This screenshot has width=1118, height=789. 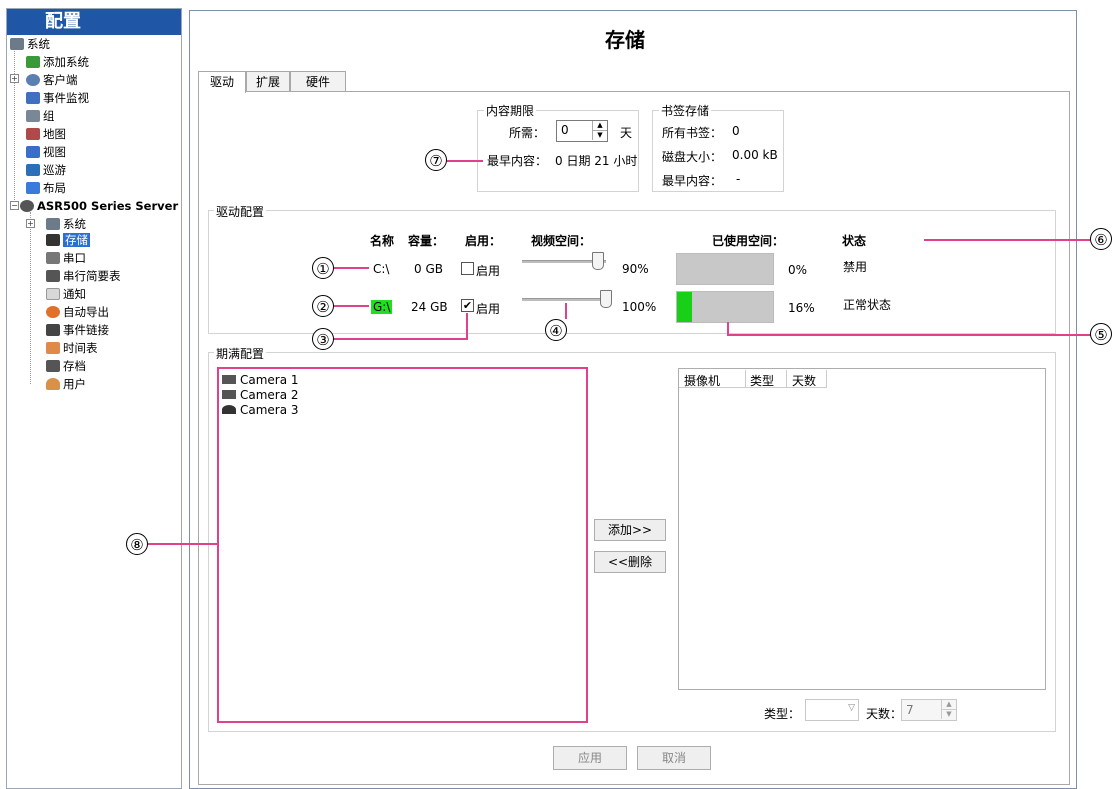 What do you see at coordinates (488, 309) in the screenshot?
I see `drive-enable-label: 启用` at bounding box center [488, 309].